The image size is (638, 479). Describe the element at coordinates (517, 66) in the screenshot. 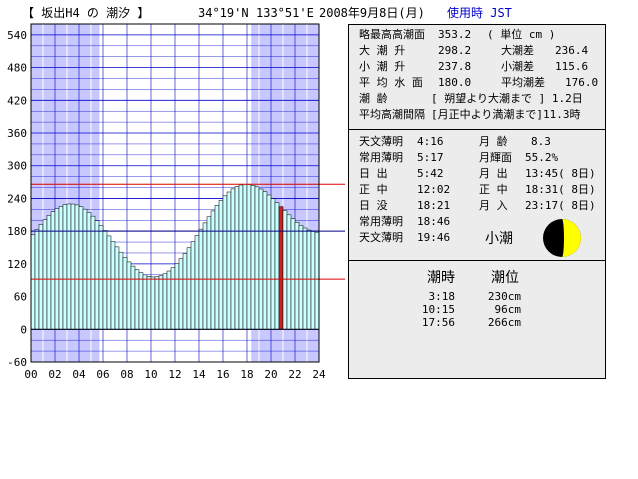

I see `info-label-2: 小潮差` at that location.